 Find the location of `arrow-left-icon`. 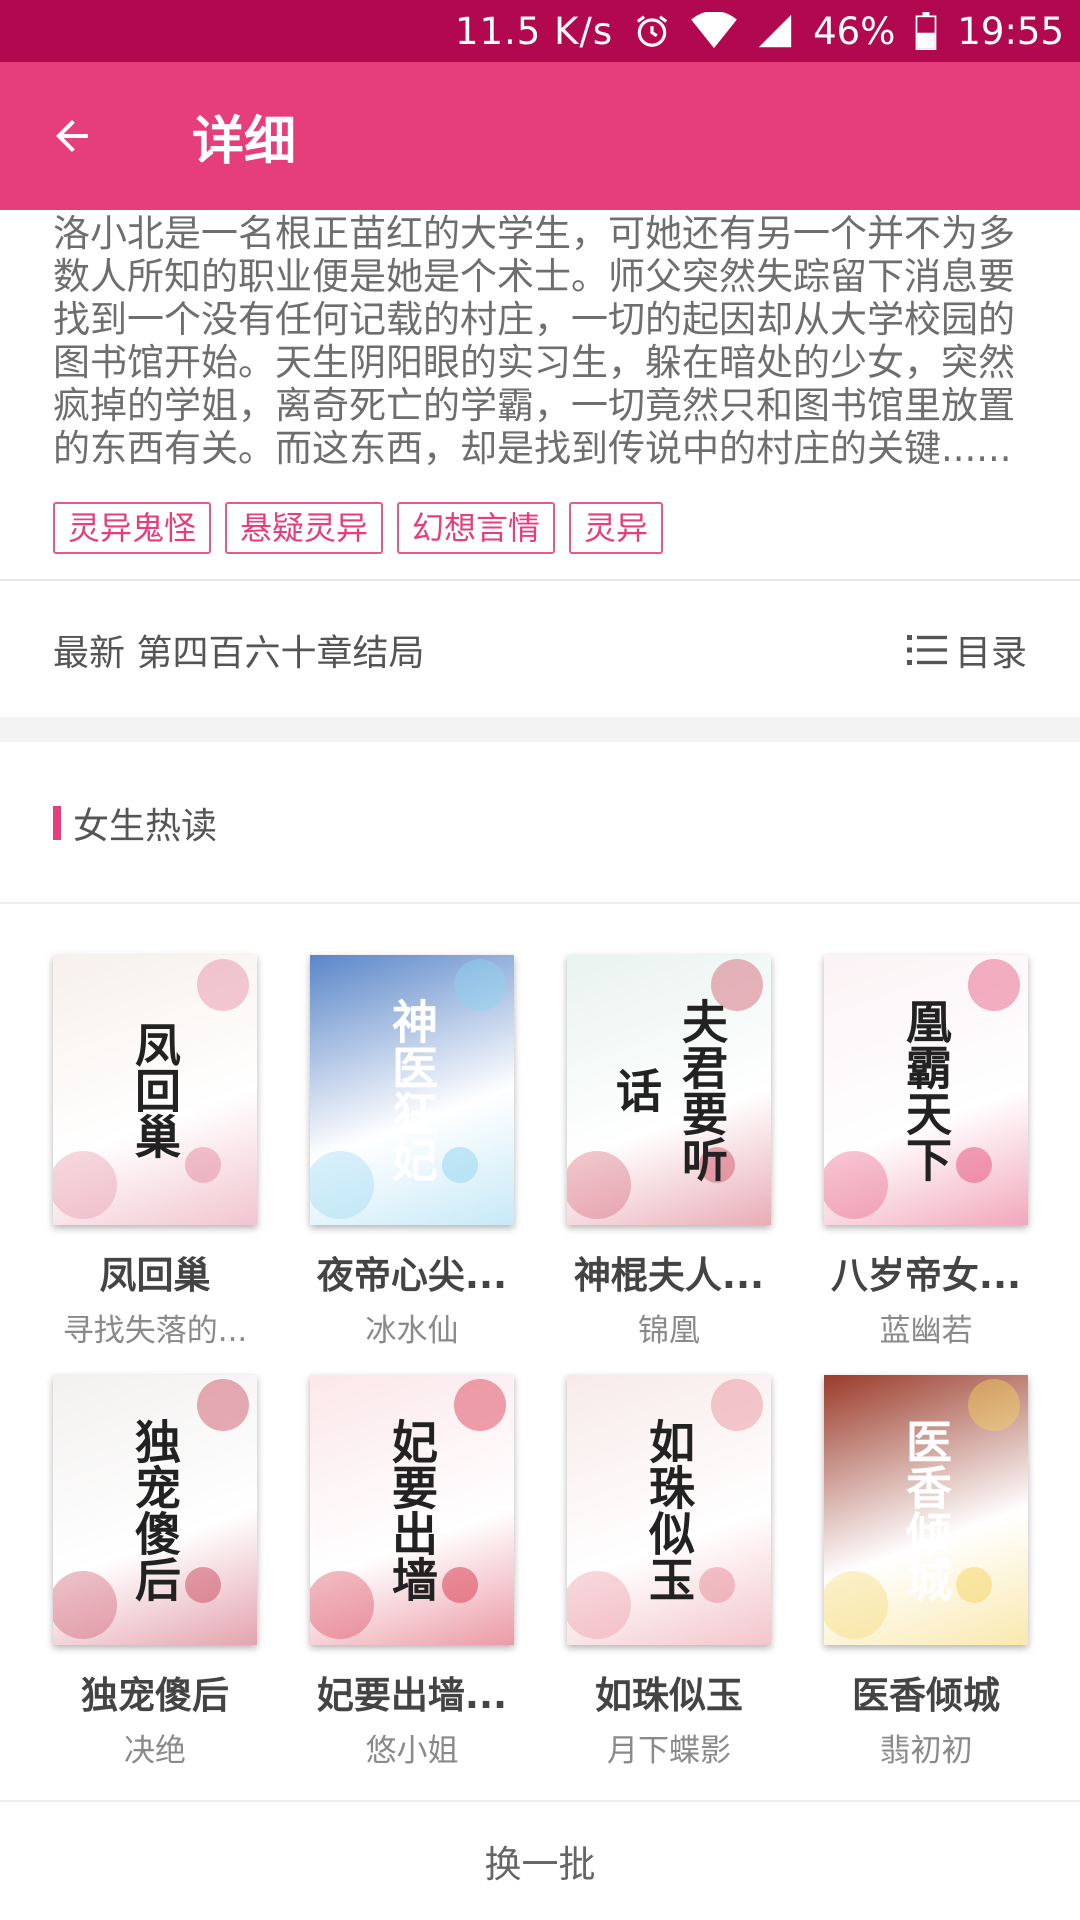

arrow-left-icon is located at coordinates (72, 136).